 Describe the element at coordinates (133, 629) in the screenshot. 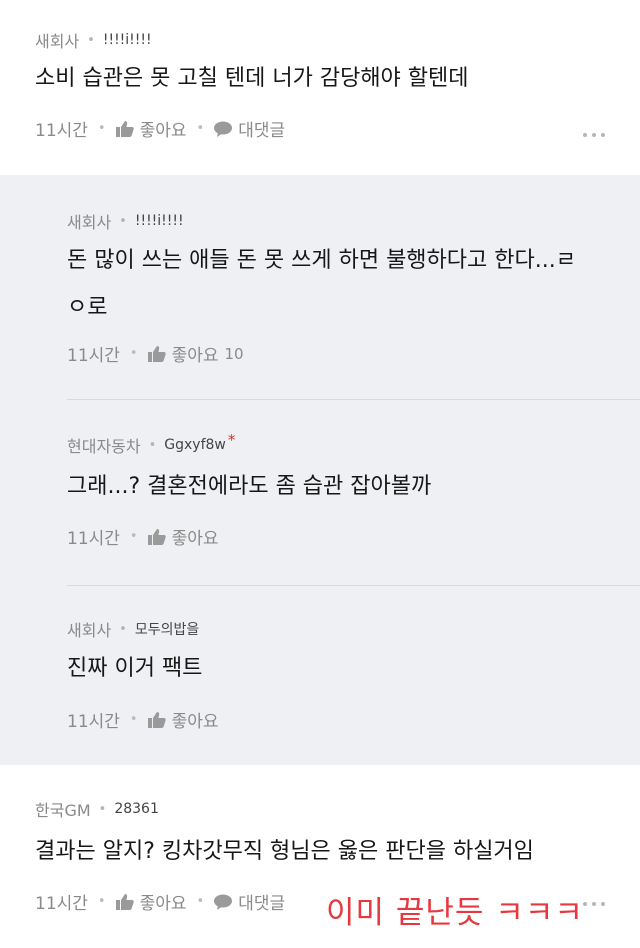

I see `comment-4-meta: 새회사 • 모두의밥을` at that location.